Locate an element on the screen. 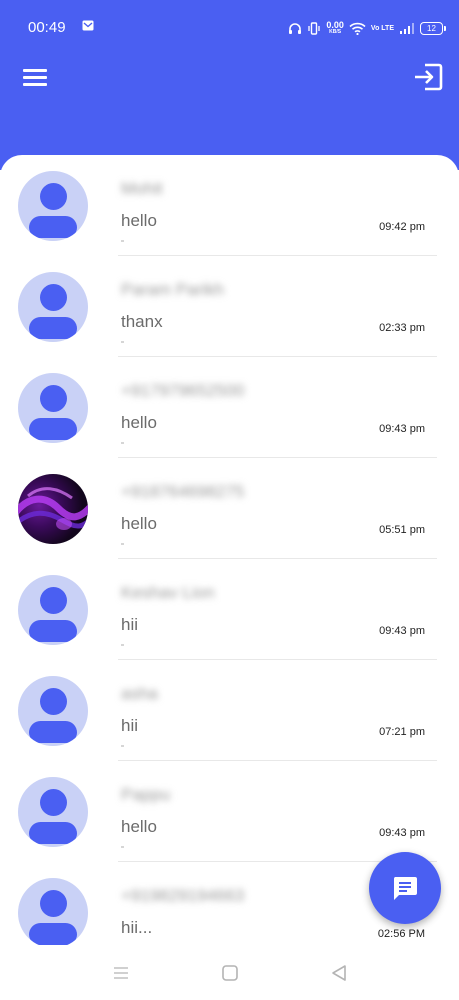 This screenshot has height=1000, width=459. back-icon is located at coordinates (339, 973).